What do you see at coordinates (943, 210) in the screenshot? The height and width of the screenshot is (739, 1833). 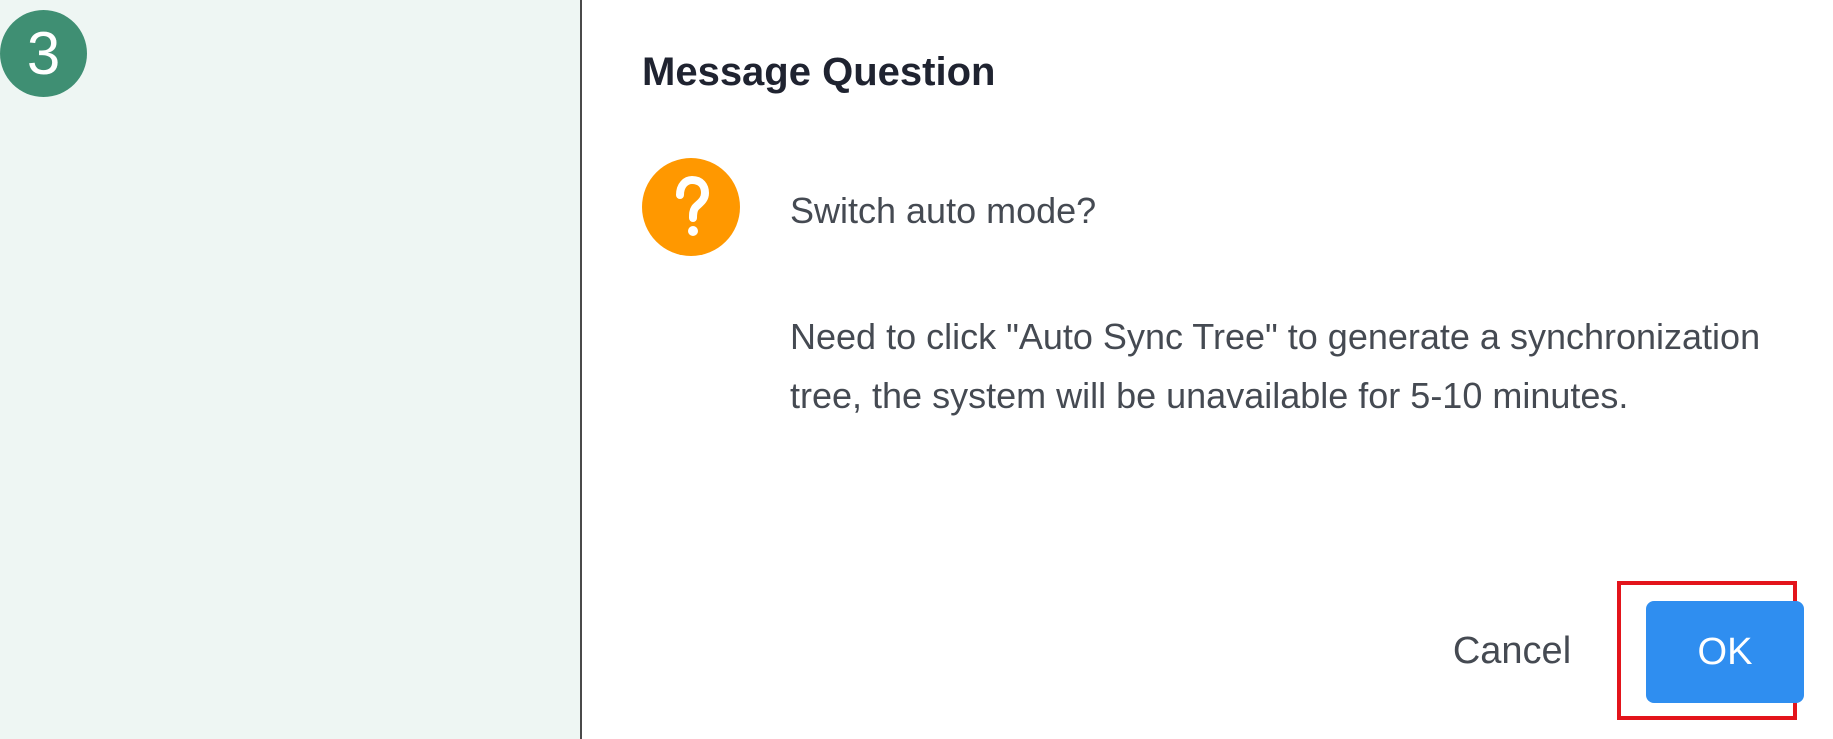 I see `dialog-message: Switch auto mode?` at bounding box center [943, 210].